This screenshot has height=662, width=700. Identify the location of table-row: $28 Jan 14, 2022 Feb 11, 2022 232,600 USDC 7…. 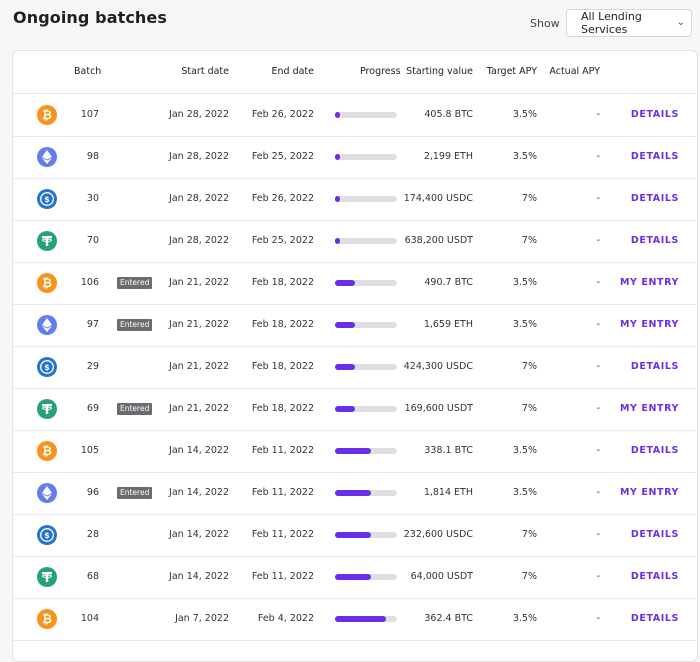
(355, 535).